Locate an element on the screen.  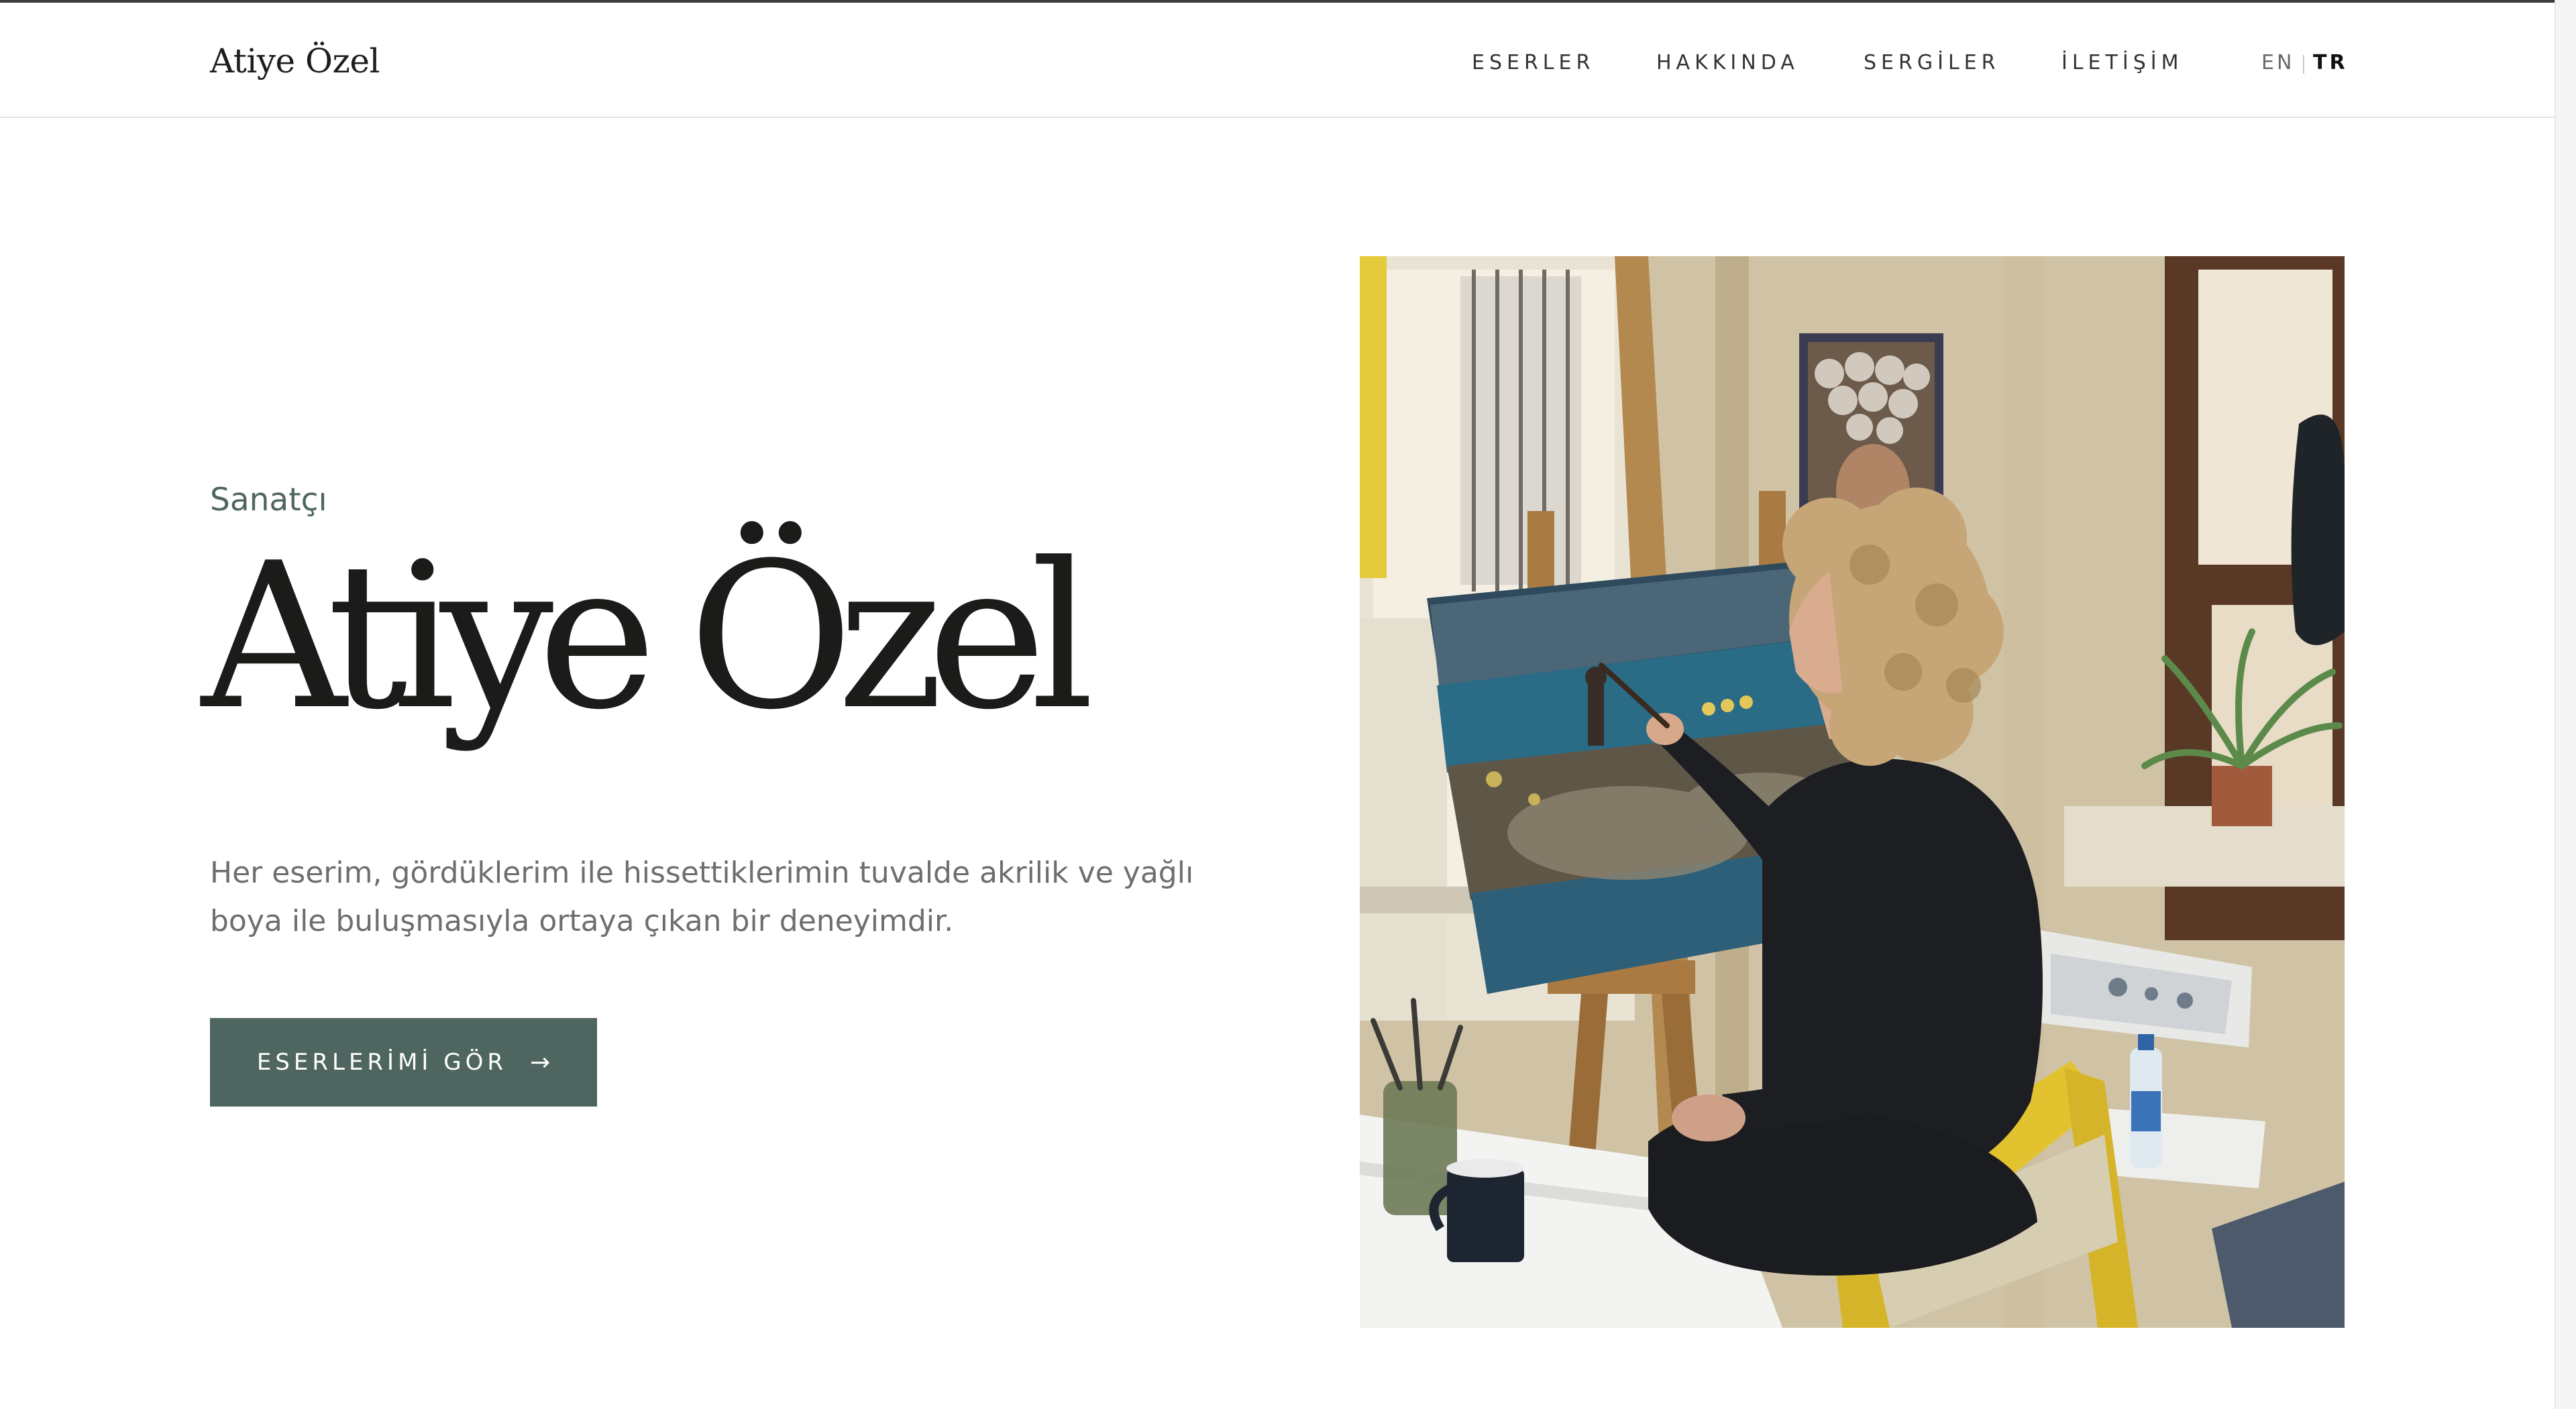
language-en-link: EN is located at coordinates (2277, 62).